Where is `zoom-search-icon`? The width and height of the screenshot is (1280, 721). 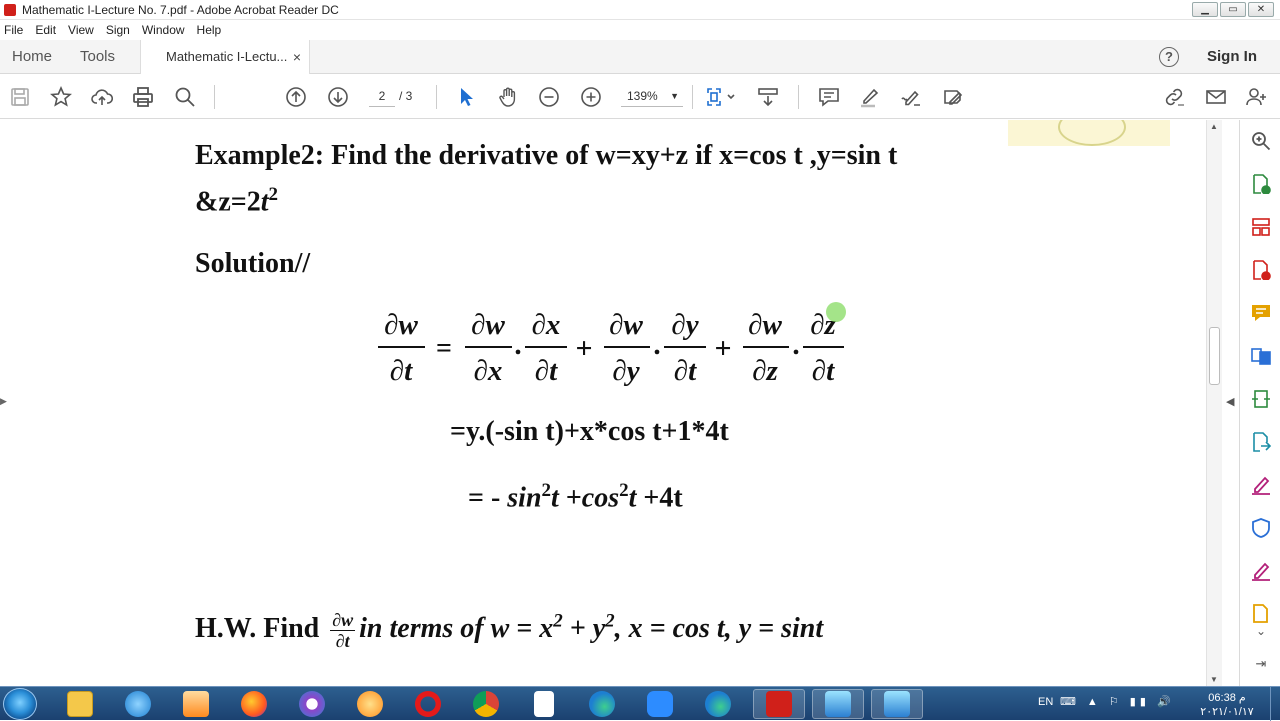 zoom-search-icon is located at coordinates (1261, 141).